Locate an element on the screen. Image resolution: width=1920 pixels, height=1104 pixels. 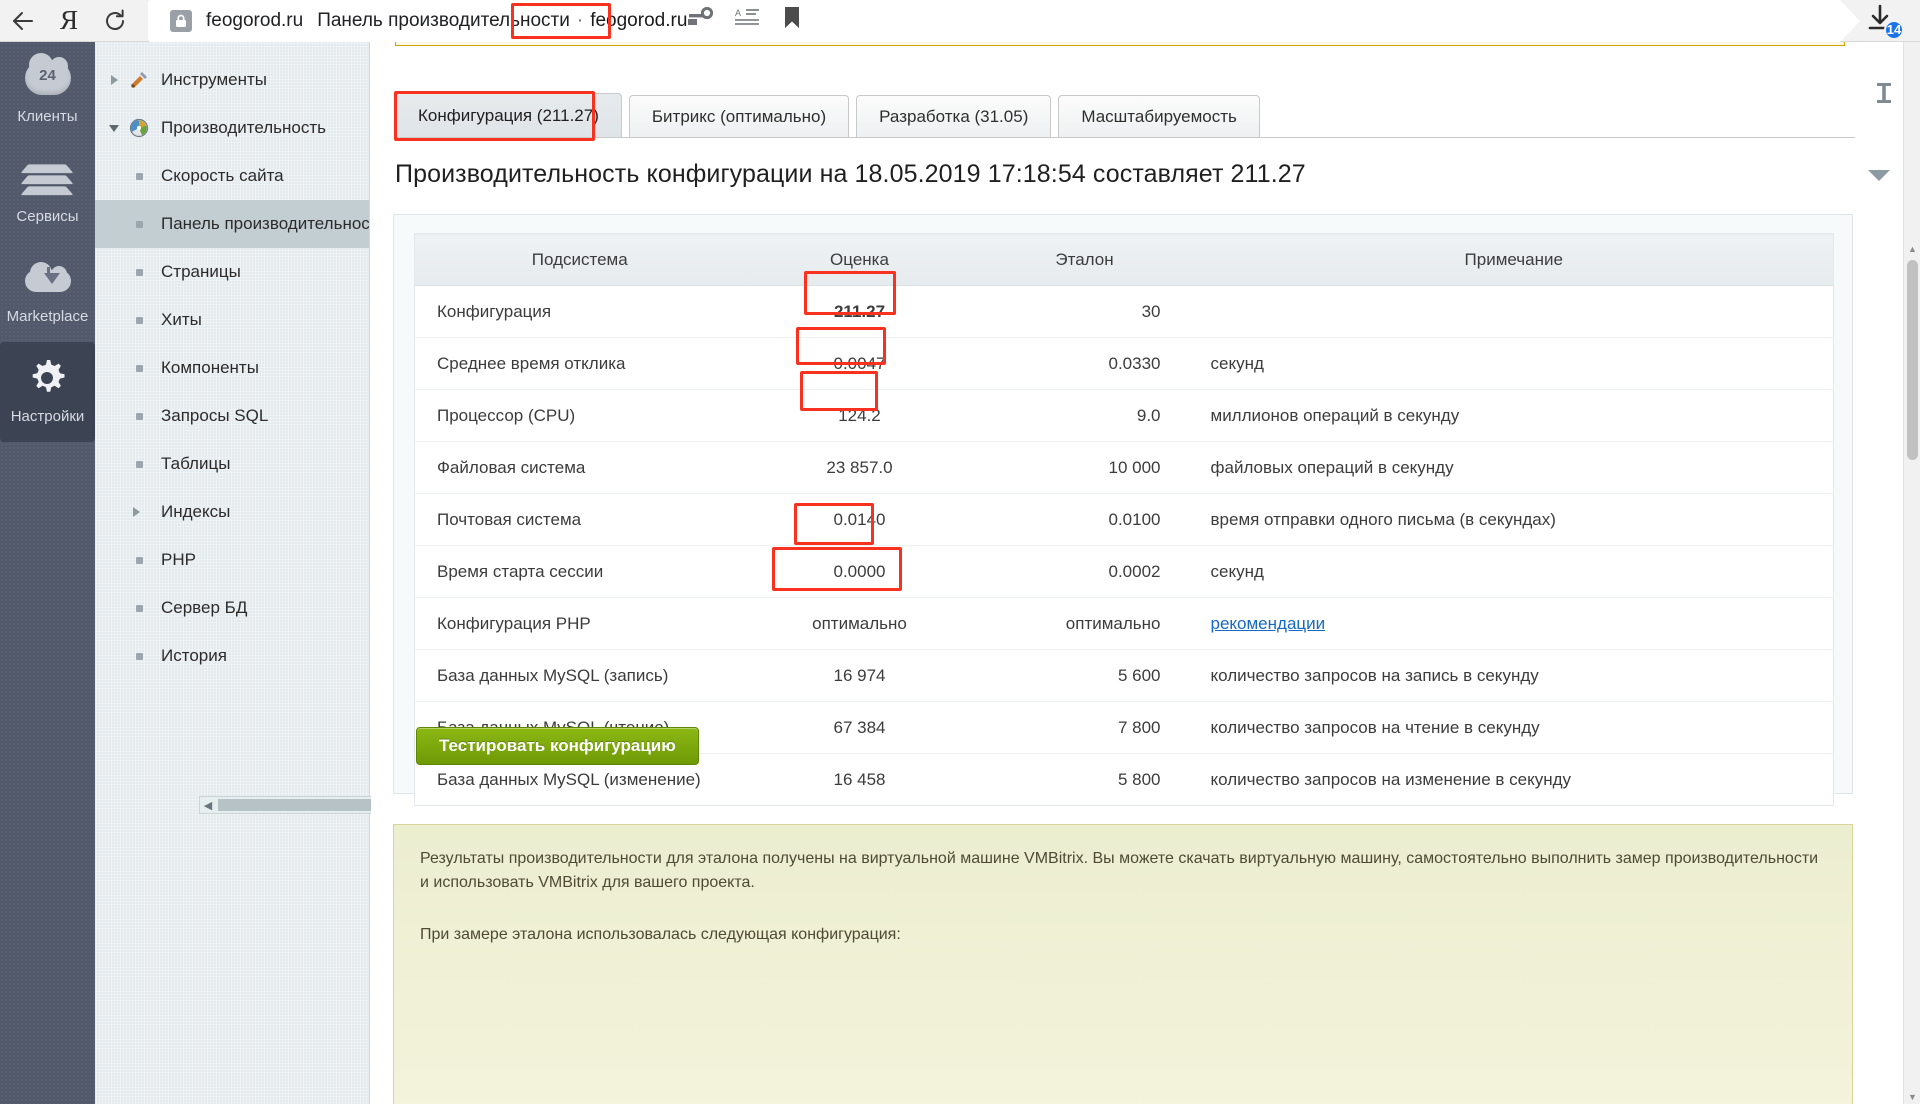
cell-note: файловых операций в секунду is located at coordinates (1514, 467).